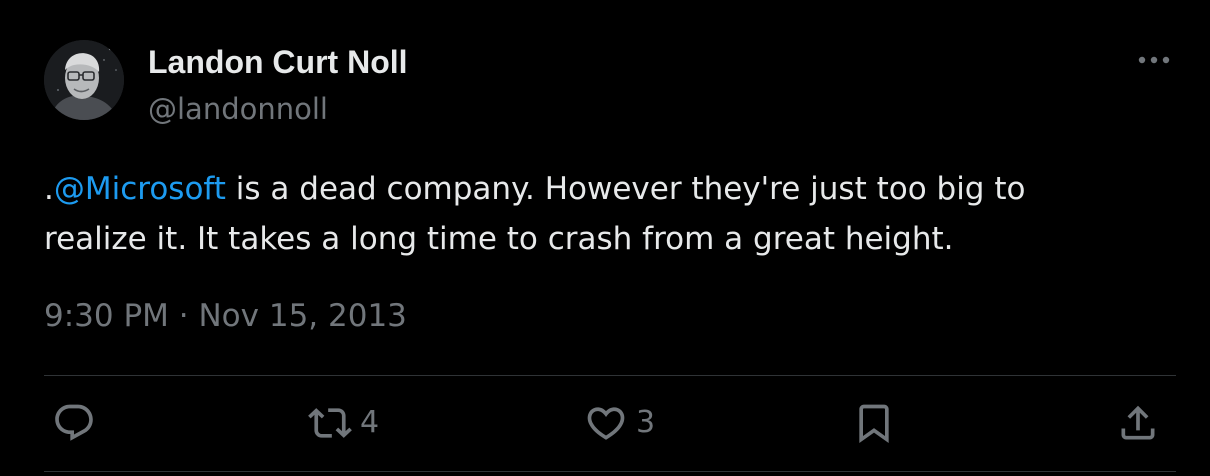 This screenshot has width=1210, height=476. I want to click on more-options-button, so click(1154, 60).